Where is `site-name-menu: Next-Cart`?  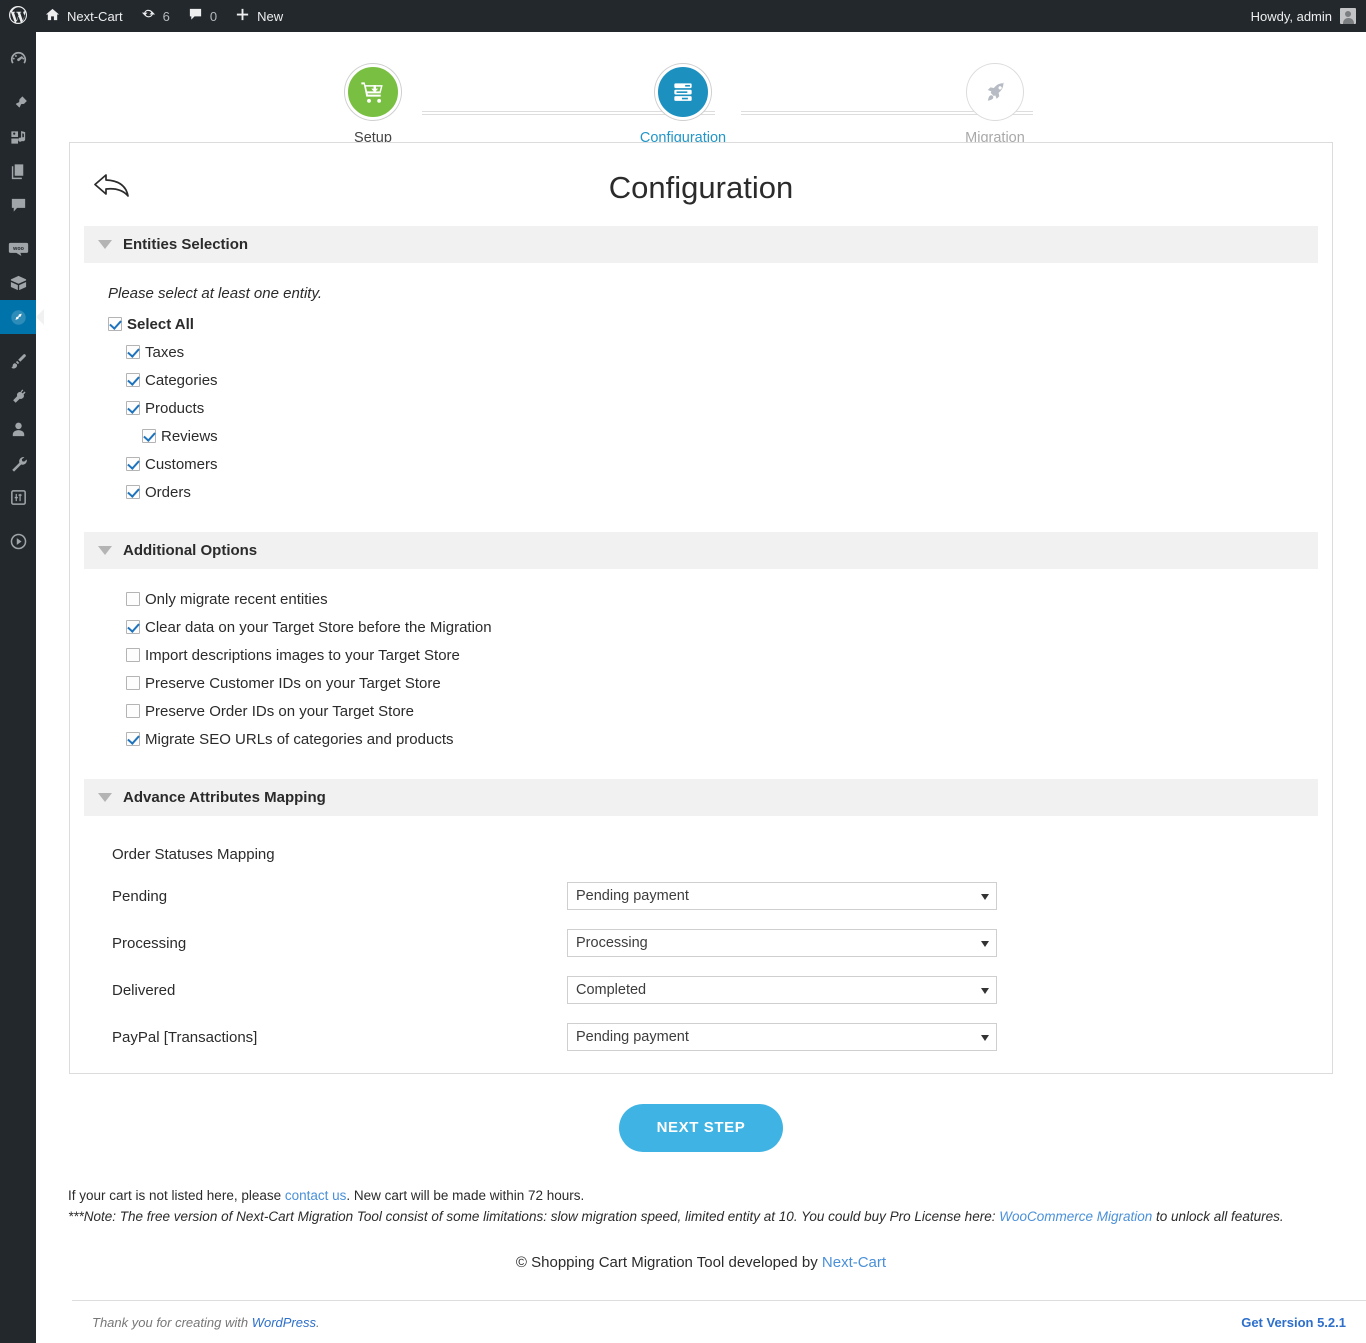 site-name-menu: Next-Cart is located at coordinates (84, 16).